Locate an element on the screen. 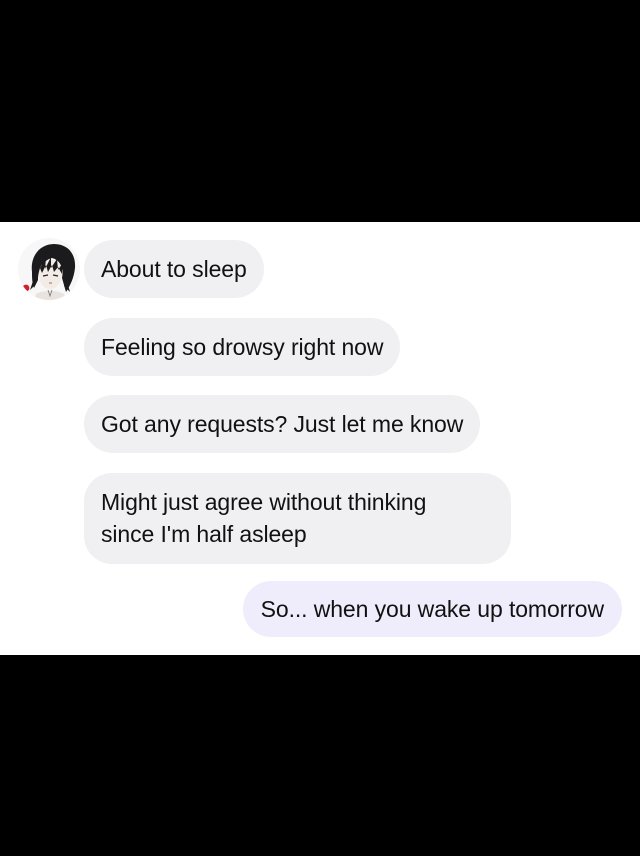 This screenshot has height=856, width=640. message-text: So... when you wake up tomorrow is located at coordinates (432, 609).